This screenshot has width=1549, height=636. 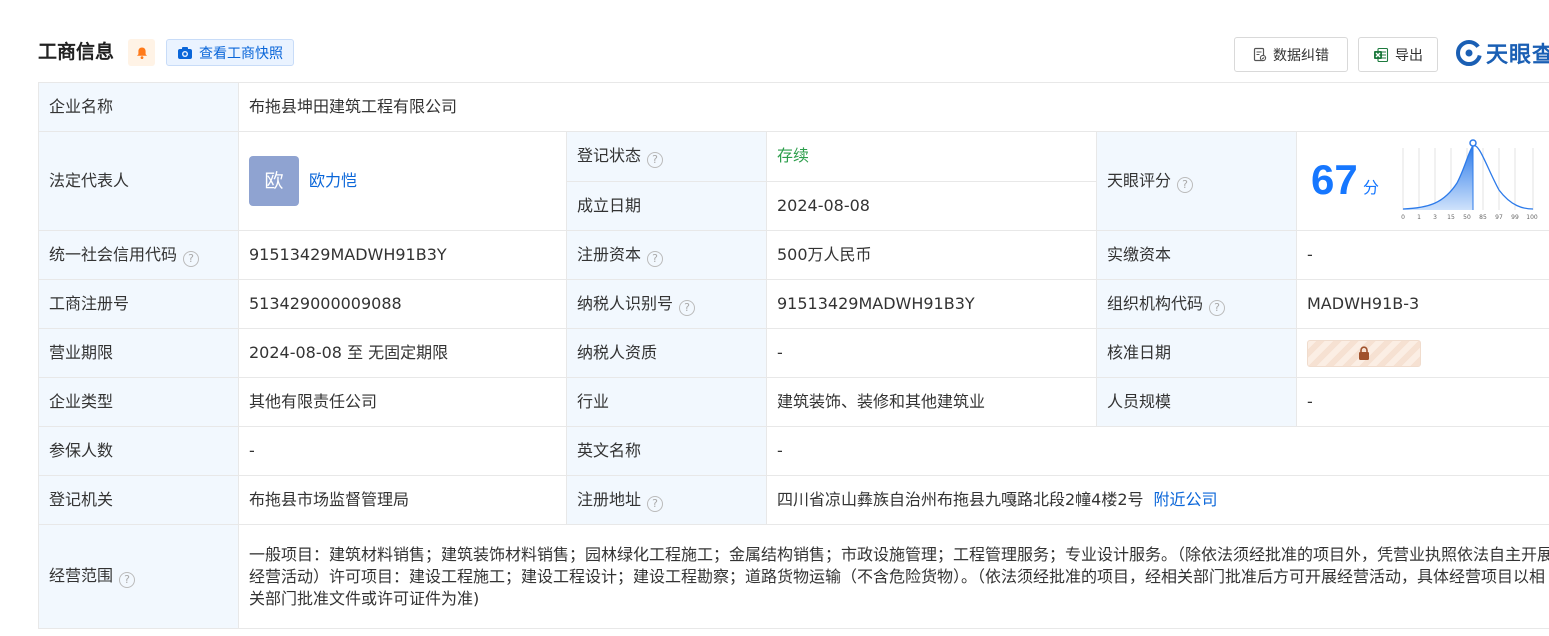 What do you see at coordinates (1403, 217) in the screenshot?
I see `score-tick: 0` at bounding box center [1403, 217].